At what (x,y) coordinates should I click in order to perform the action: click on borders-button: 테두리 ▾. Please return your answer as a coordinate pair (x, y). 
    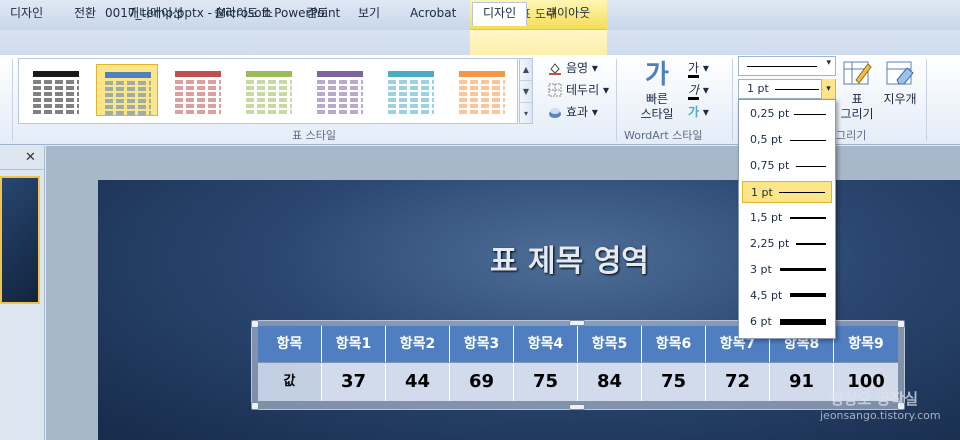
    Looking at the image, I should click on (578, 90).